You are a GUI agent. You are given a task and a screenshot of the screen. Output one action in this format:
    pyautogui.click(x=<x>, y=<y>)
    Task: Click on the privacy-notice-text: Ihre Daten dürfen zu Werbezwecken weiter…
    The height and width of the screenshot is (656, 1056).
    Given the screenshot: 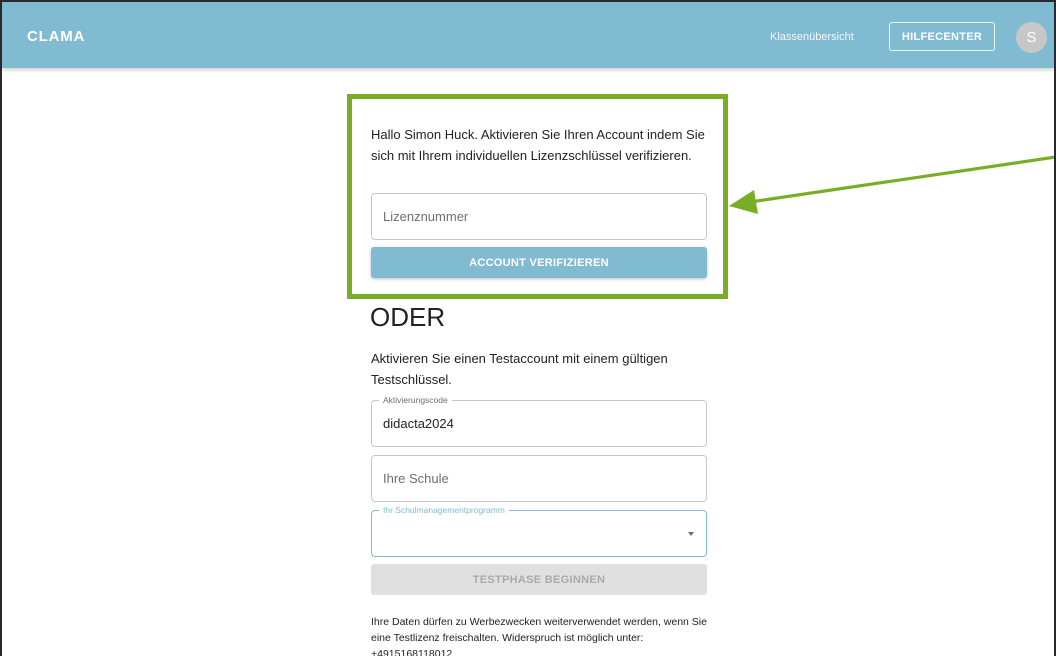 What is the action you would take?
    pyautogui.click(x=539, y=636)
    